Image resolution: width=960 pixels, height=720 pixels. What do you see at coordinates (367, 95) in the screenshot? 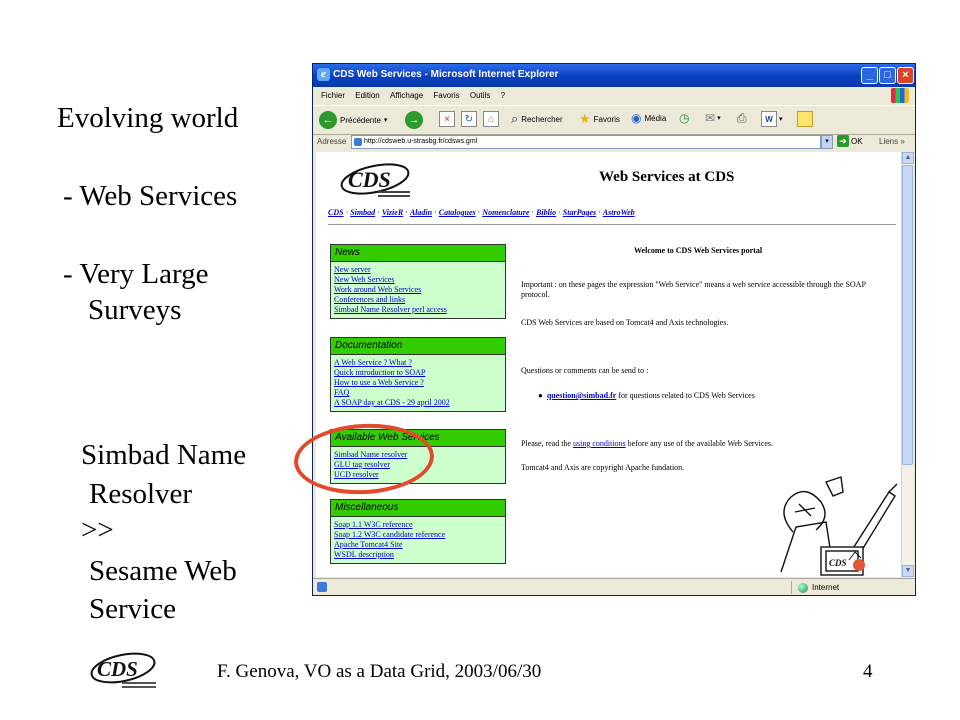
I see `menu-edition: Edition` at bounding box center [367, 95].